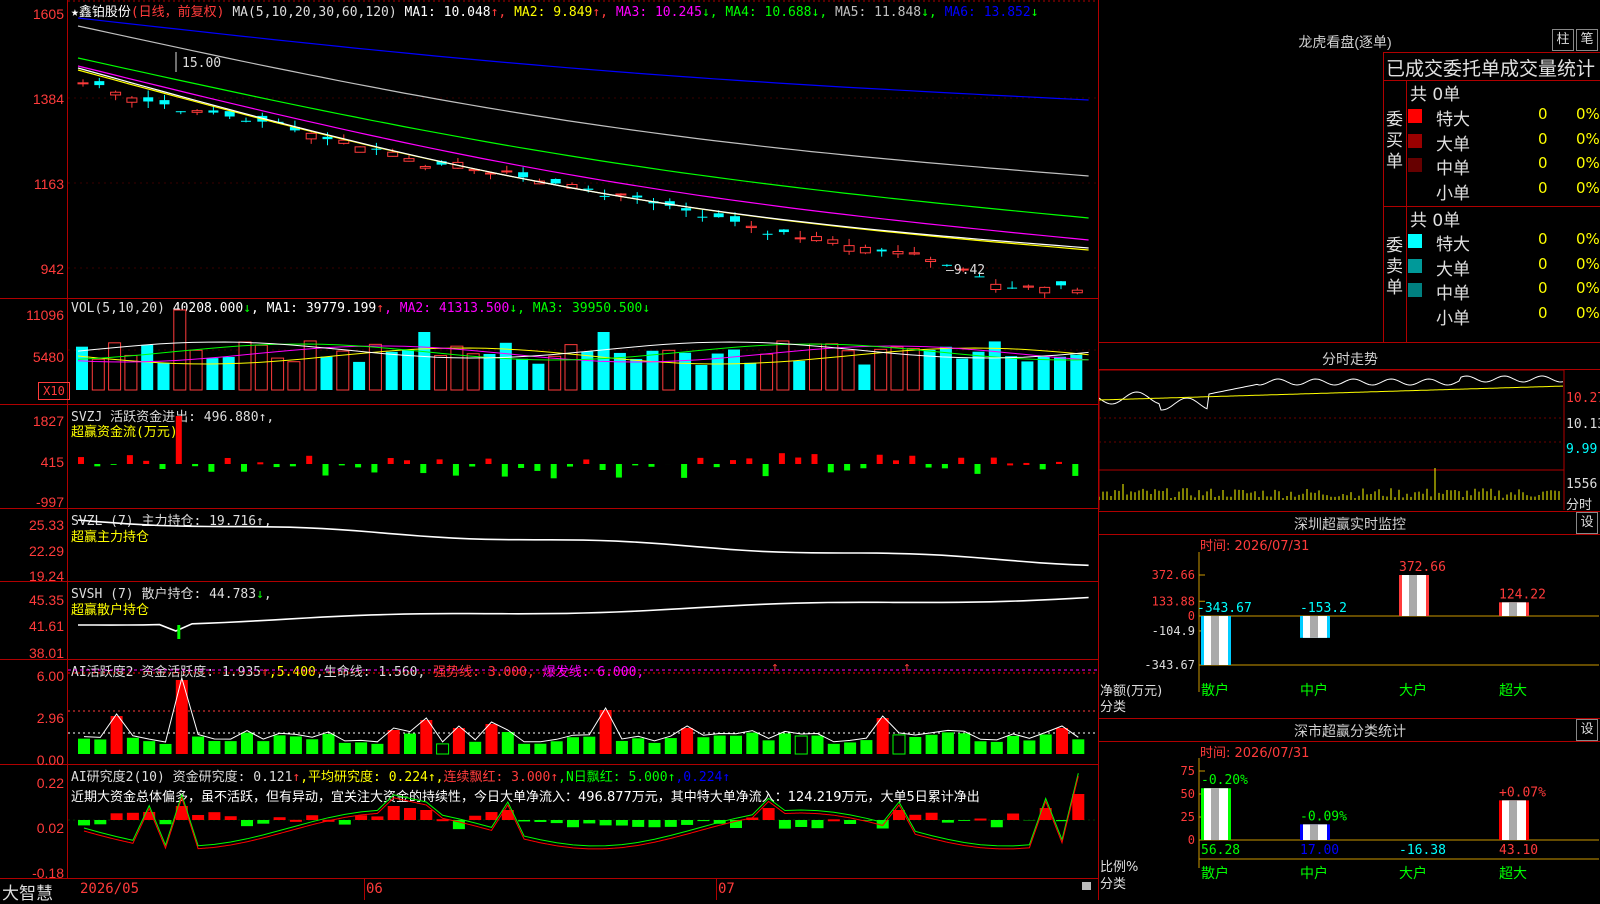 The width and height of the screenshot is (1600, 904). I want to click on sell-row: 中单00%, so click(1503, 290).